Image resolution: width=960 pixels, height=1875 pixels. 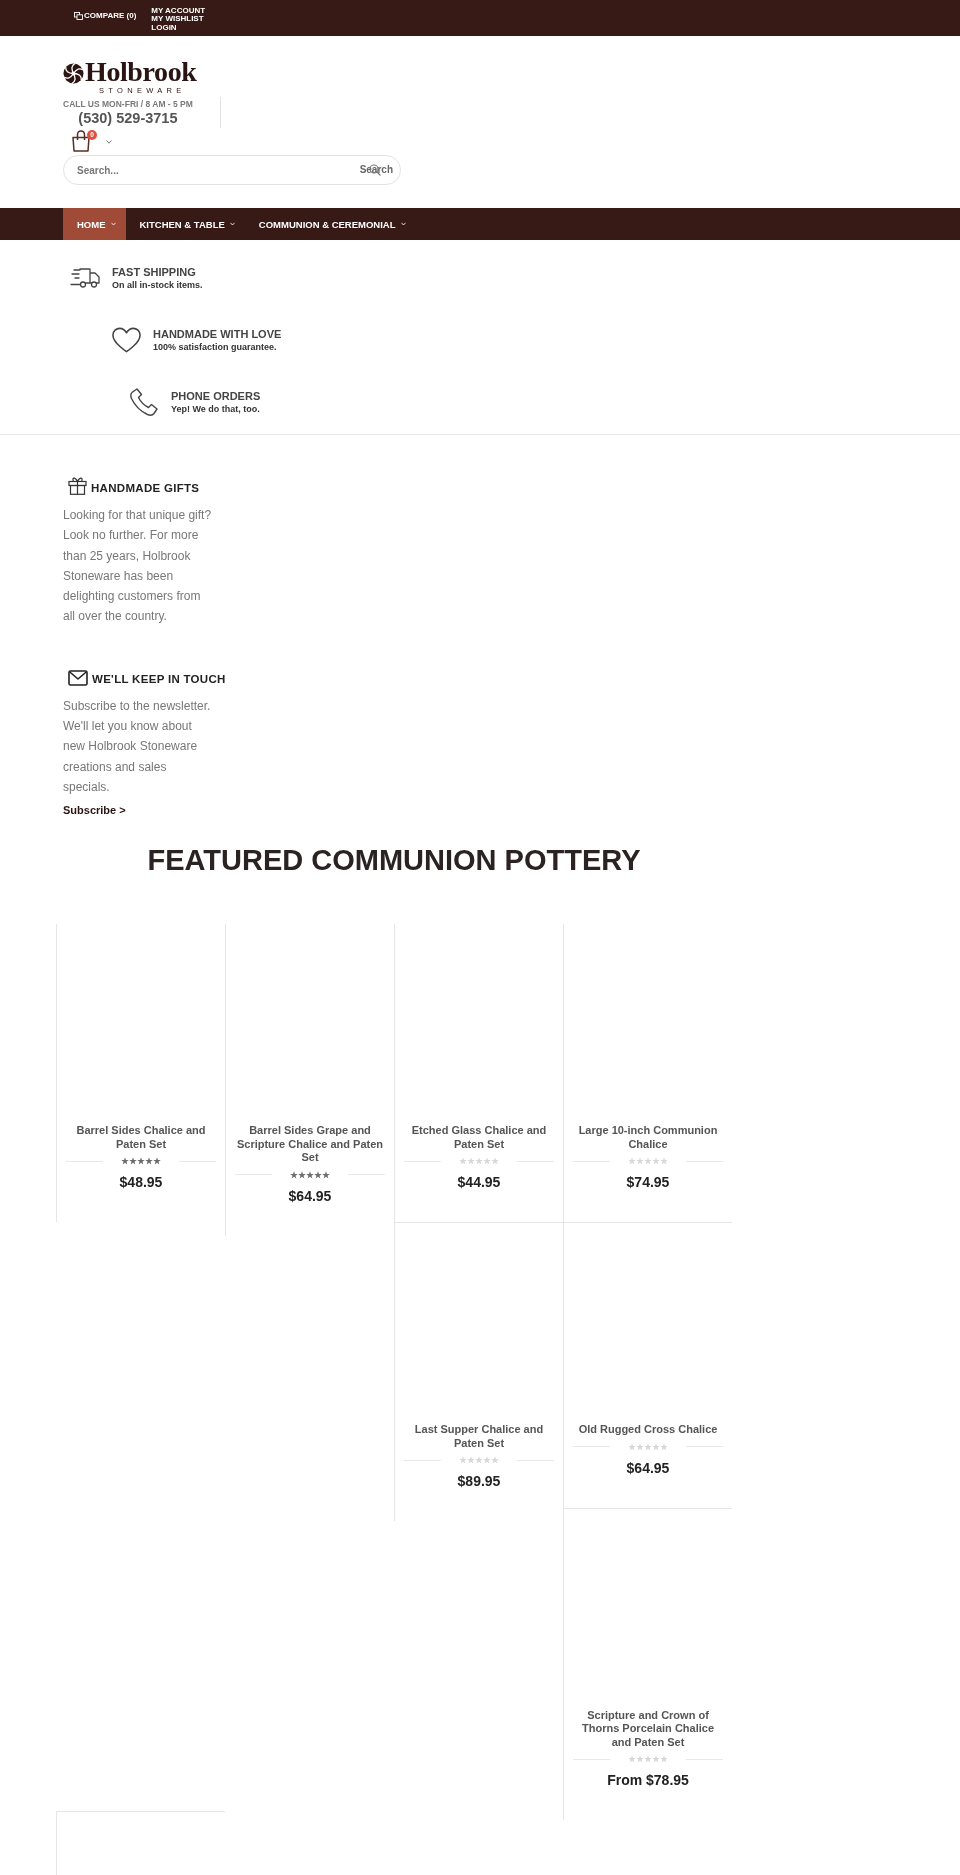 What do you see at coordinates (85, 278) in the screenshot?
I see `truck-icon` at bounding box center [85, 278].